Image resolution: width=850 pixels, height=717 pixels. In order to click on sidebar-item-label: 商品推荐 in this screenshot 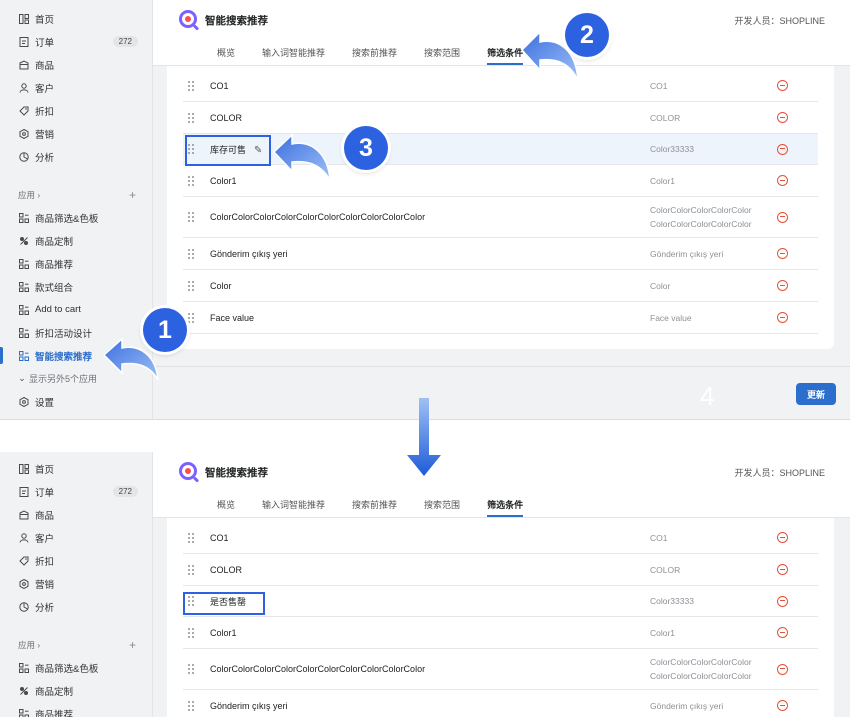, I will do `click(54, 265)`.